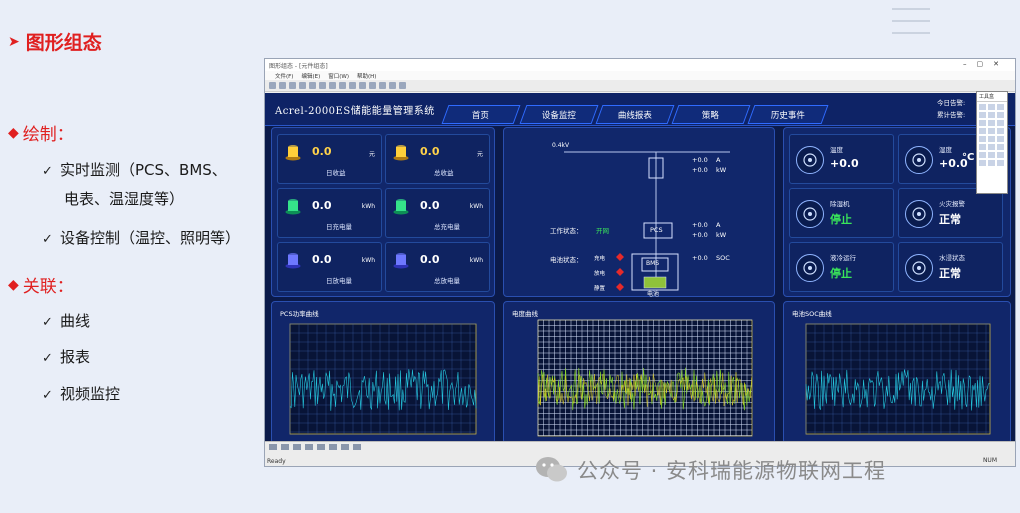 The height and width of the screenshot is (513, 1020). Describe the element at coordinates (788, 114) in the screenshot. I see `nav-history: 历史事件` at that location.